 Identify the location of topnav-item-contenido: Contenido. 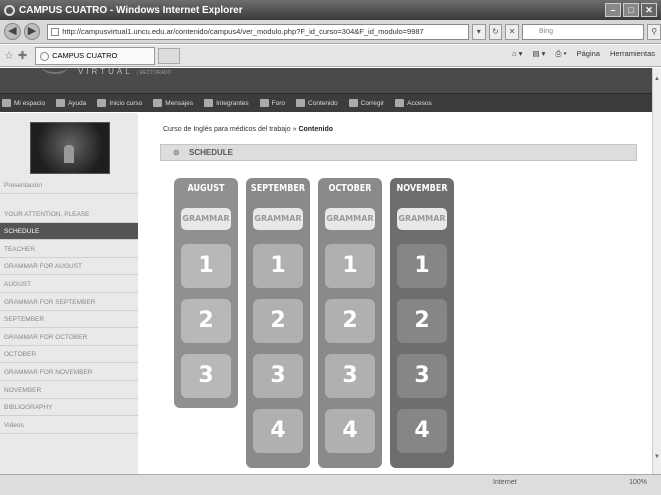
(317, 103).